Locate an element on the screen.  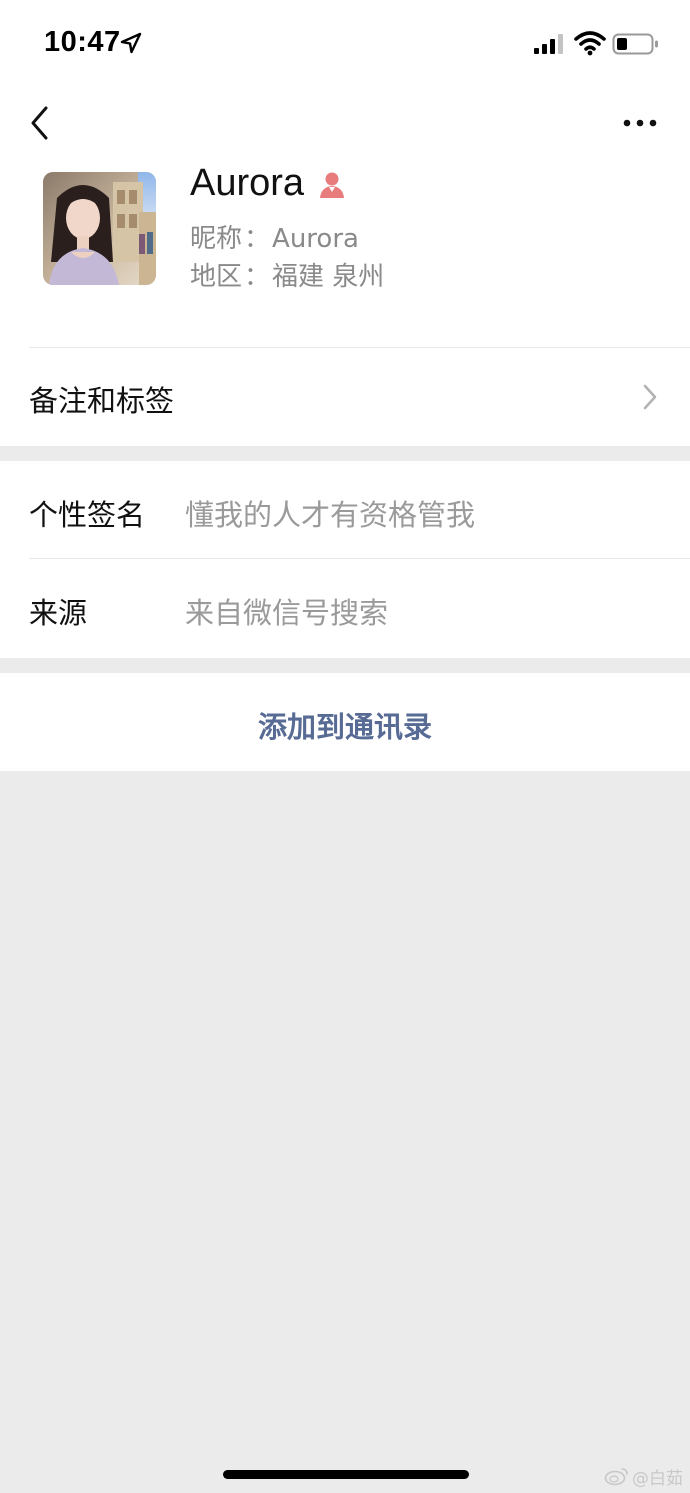
female-icon is located at coordinates (332, 185).